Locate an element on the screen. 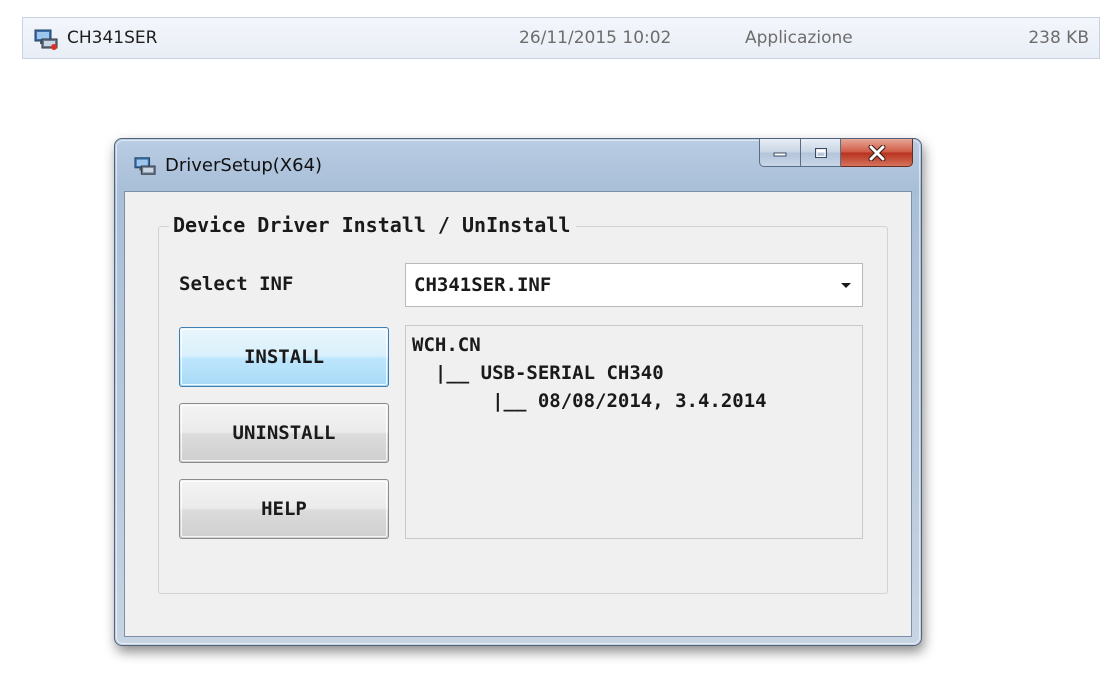 This screenshot has height=678, width=1104. install-button: INSTALL is located at coordinates (284, 357).